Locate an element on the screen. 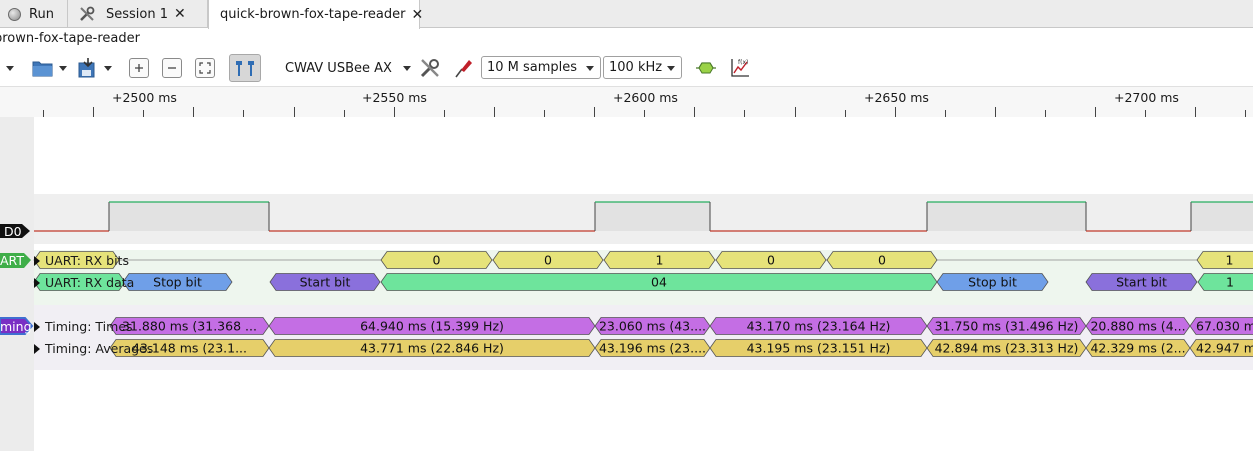 This screenshot has height=451, width=1253. sample-count-select: 10 M samples is located at coordinates (541, 67).